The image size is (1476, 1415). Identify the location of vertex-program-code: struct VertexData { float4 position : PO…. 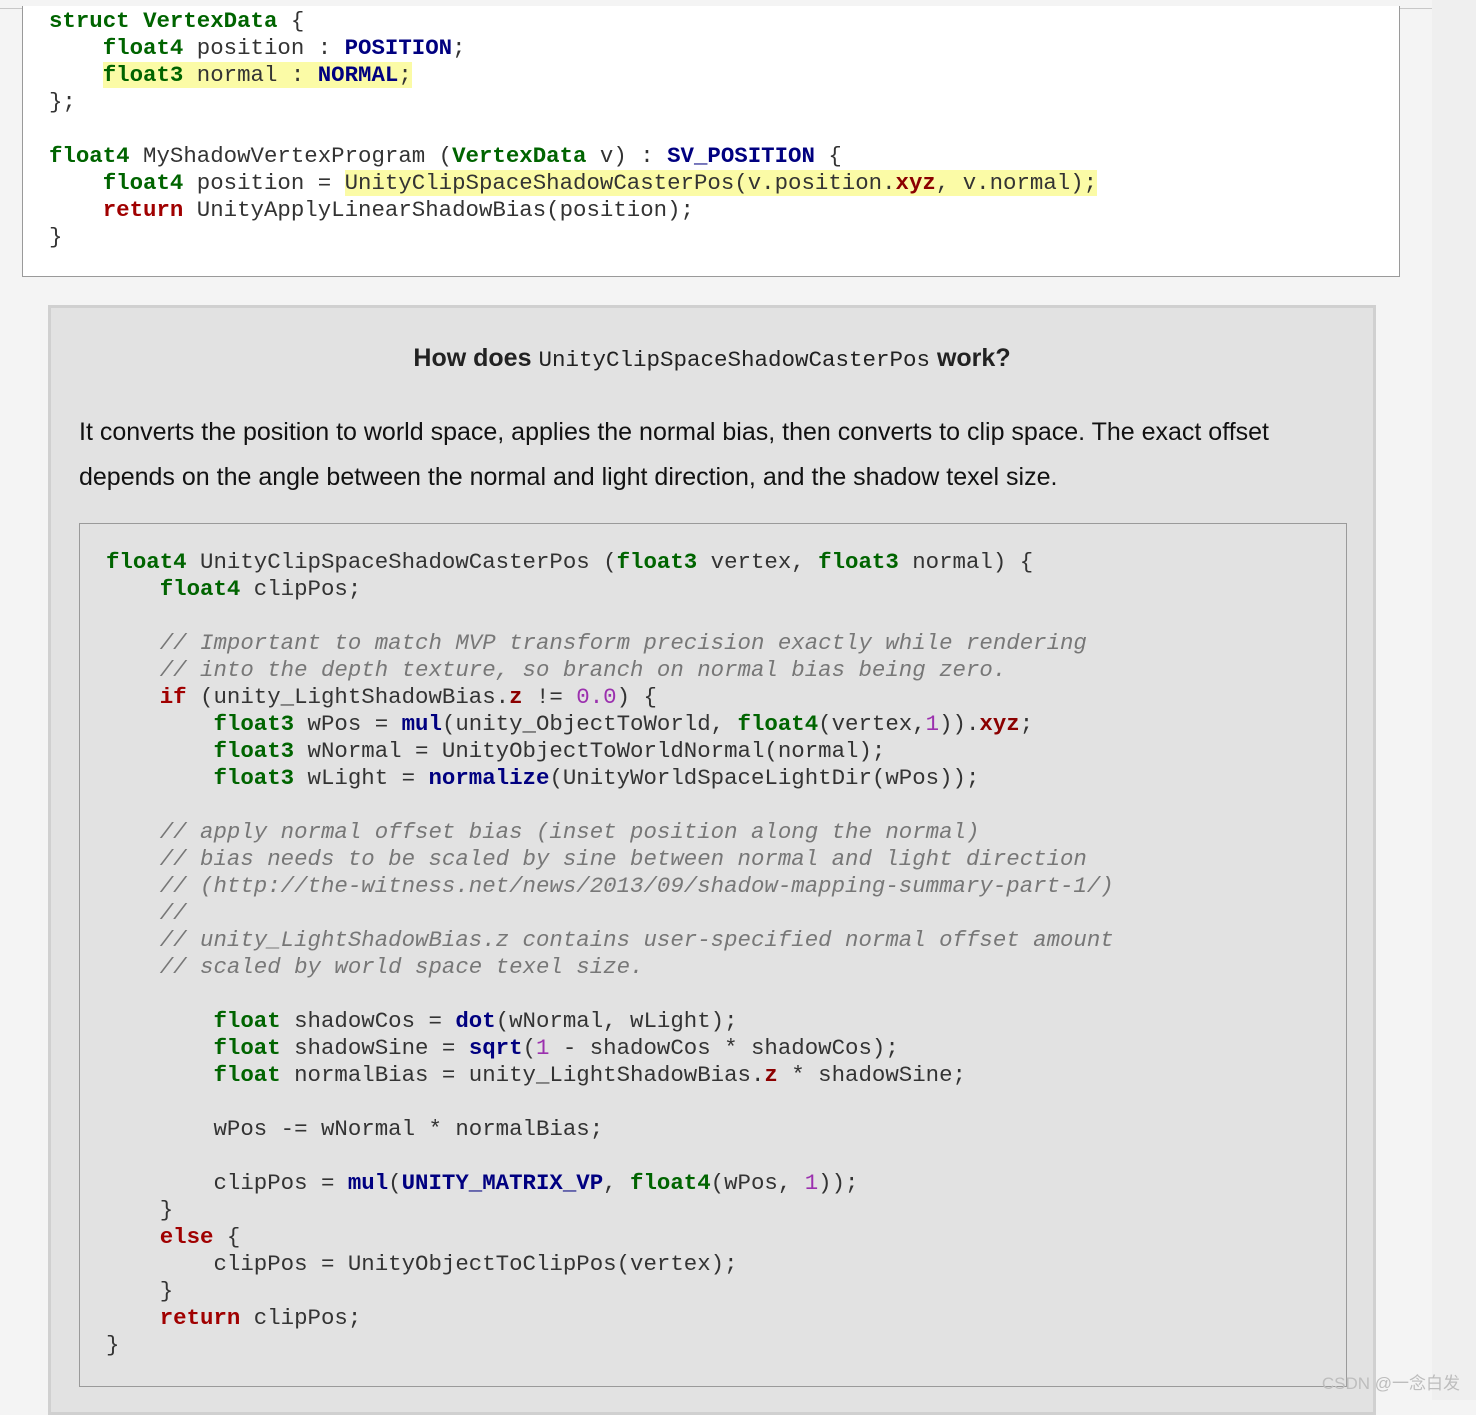
(573, 129).